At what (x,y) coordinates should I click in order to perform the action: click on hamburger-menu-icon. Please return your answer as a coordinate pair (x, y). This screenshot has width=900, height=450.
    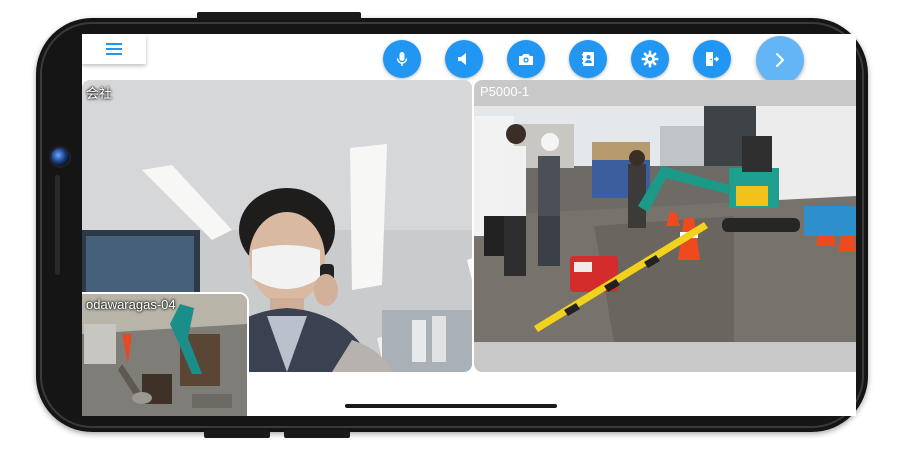
    Looking at the image, I should click on (114, 49).